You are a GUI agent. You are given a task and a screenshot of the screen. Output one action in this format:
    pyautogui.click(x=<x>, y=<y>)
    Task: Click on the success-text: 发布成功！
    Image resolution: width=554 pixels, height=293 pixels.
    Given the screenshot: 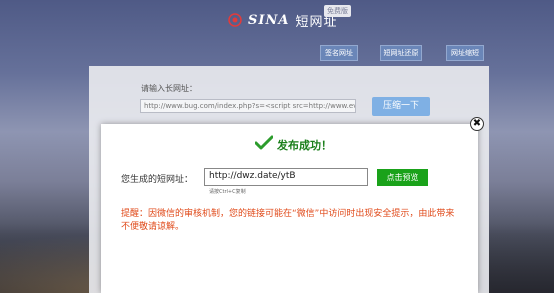 What is the action you would take?
    pyautogui.click(x=304, y=145)
    